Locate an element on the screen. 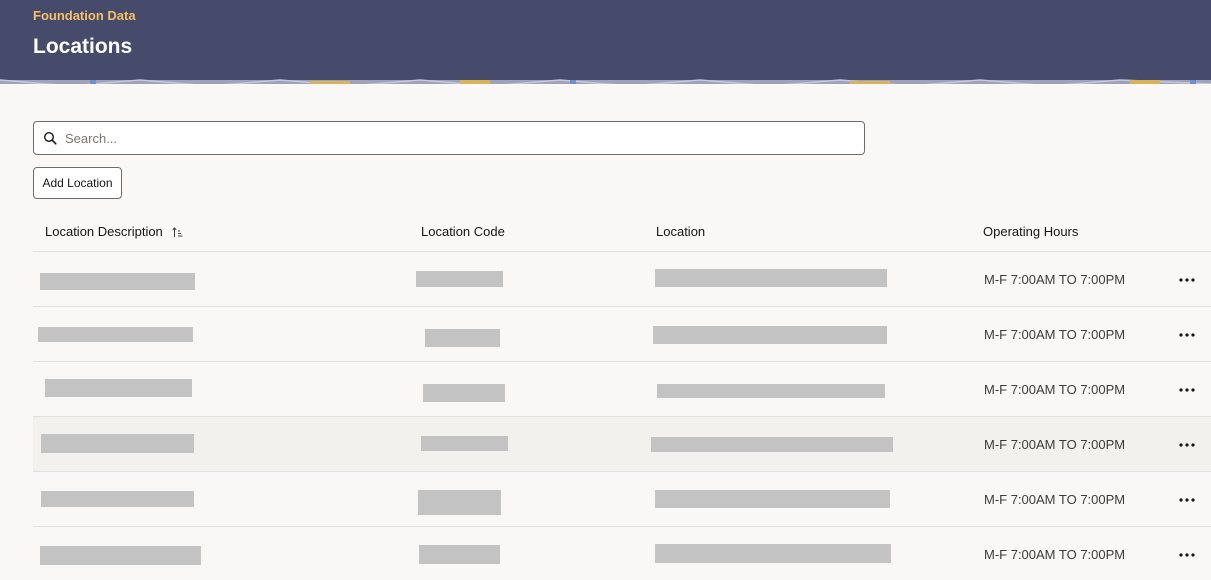 This screenshot has height=580, width=1211. column-header-location-code: Location Code is located at coordinates (463, 231).